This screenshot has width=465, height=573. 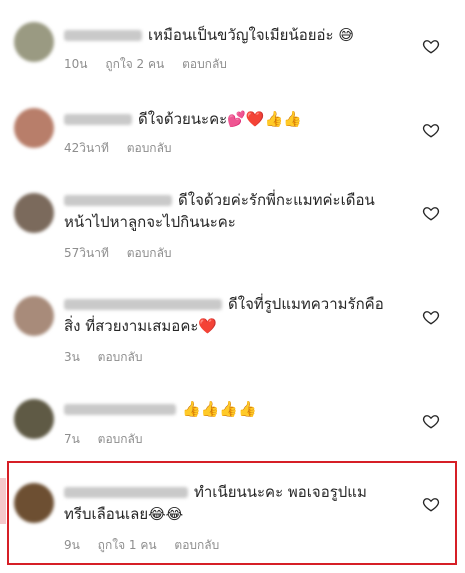 I want to click on username: nkmysurengkh, so click(x=118, y=200).